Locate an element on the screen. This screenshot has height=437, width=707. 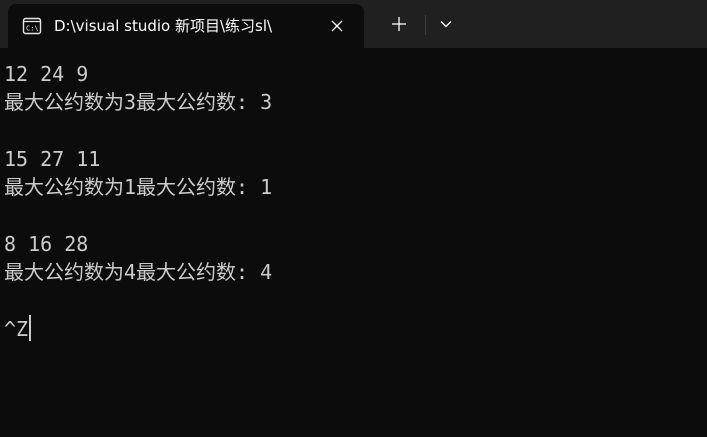
titlebar-divider is located at coordinates (425, 25).